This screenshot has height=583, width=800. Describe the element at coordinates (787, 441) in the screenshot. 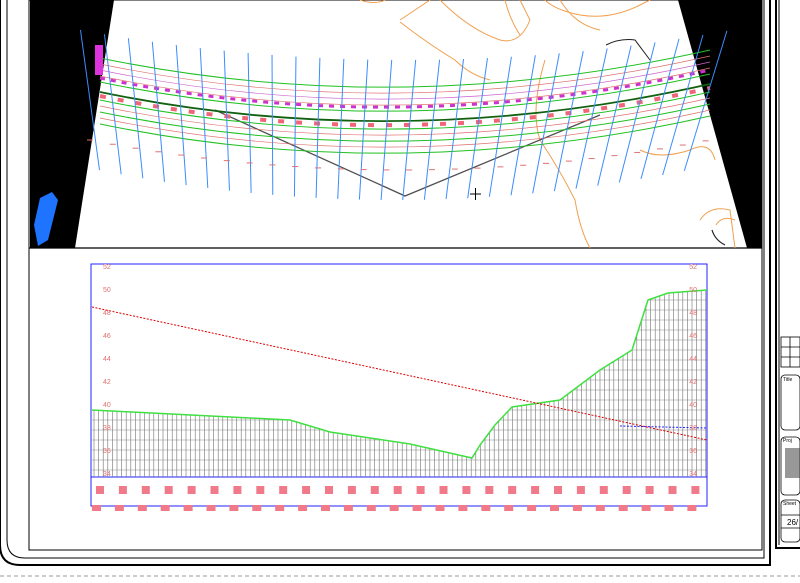

I see `title-block-label-2: Proj` at that location.